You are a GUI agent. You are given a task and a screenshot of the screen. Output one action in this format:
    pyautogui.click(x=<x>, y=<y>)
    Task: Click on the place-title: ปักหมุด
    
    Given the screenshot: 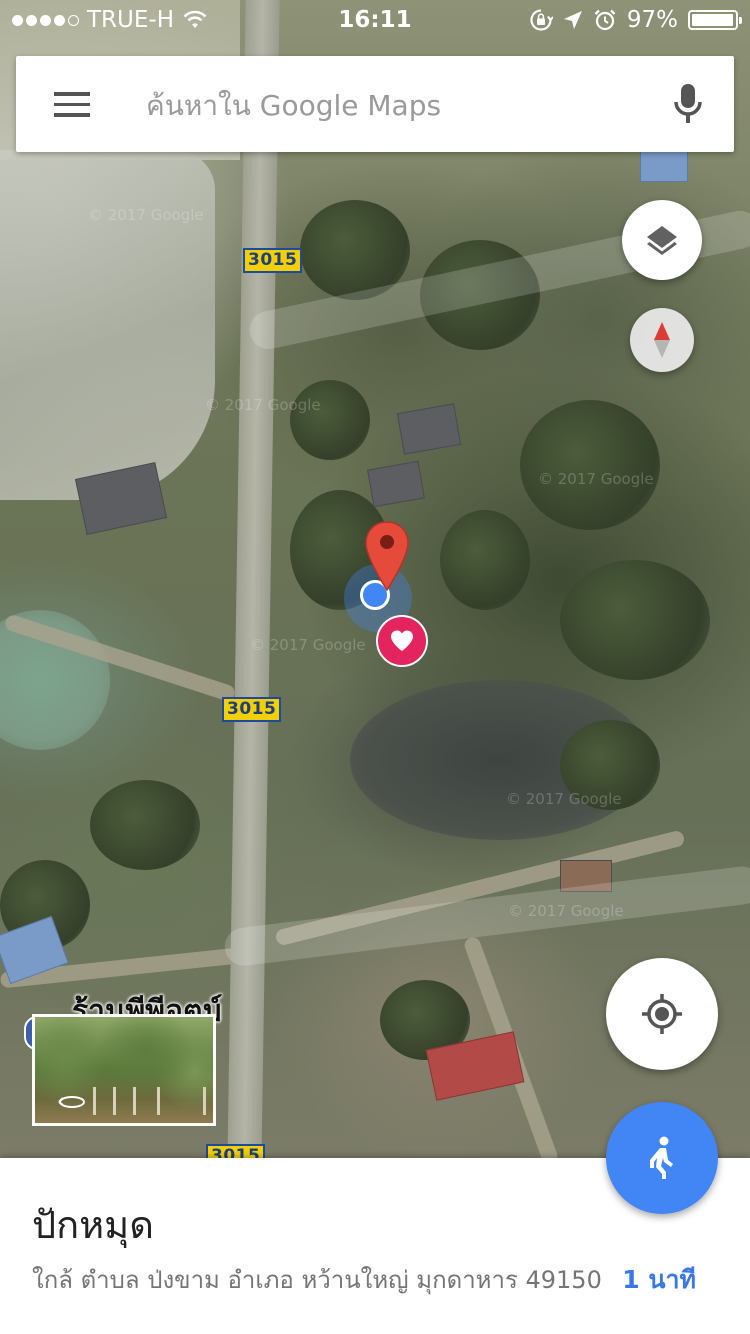 What is the action you would take?
    pyautogui.click(x=93, y=1225)
    